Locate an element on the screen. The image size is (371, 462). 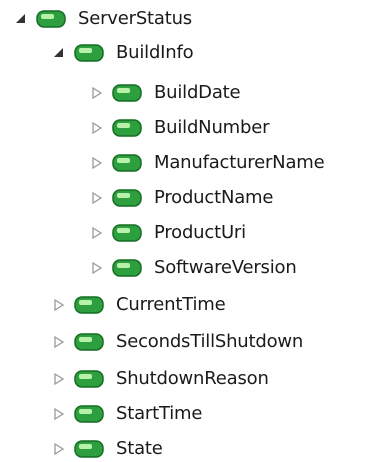
tree-node-server-status: ServerStatus is located at coordinates (102, 19).